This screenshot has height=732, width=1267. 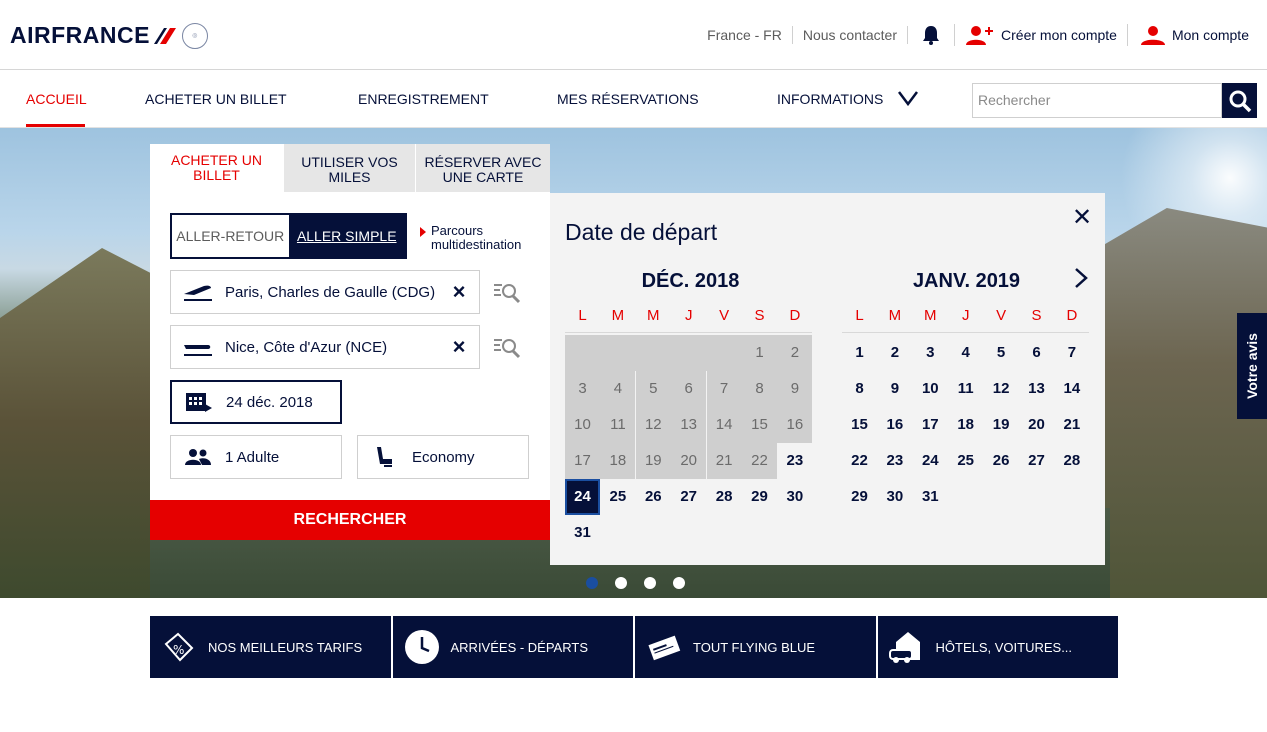 What do you see at coordinates (194, 35) in the screenshot?
I see `skyteam-logo: ◎` at bounding box center [194, 35].